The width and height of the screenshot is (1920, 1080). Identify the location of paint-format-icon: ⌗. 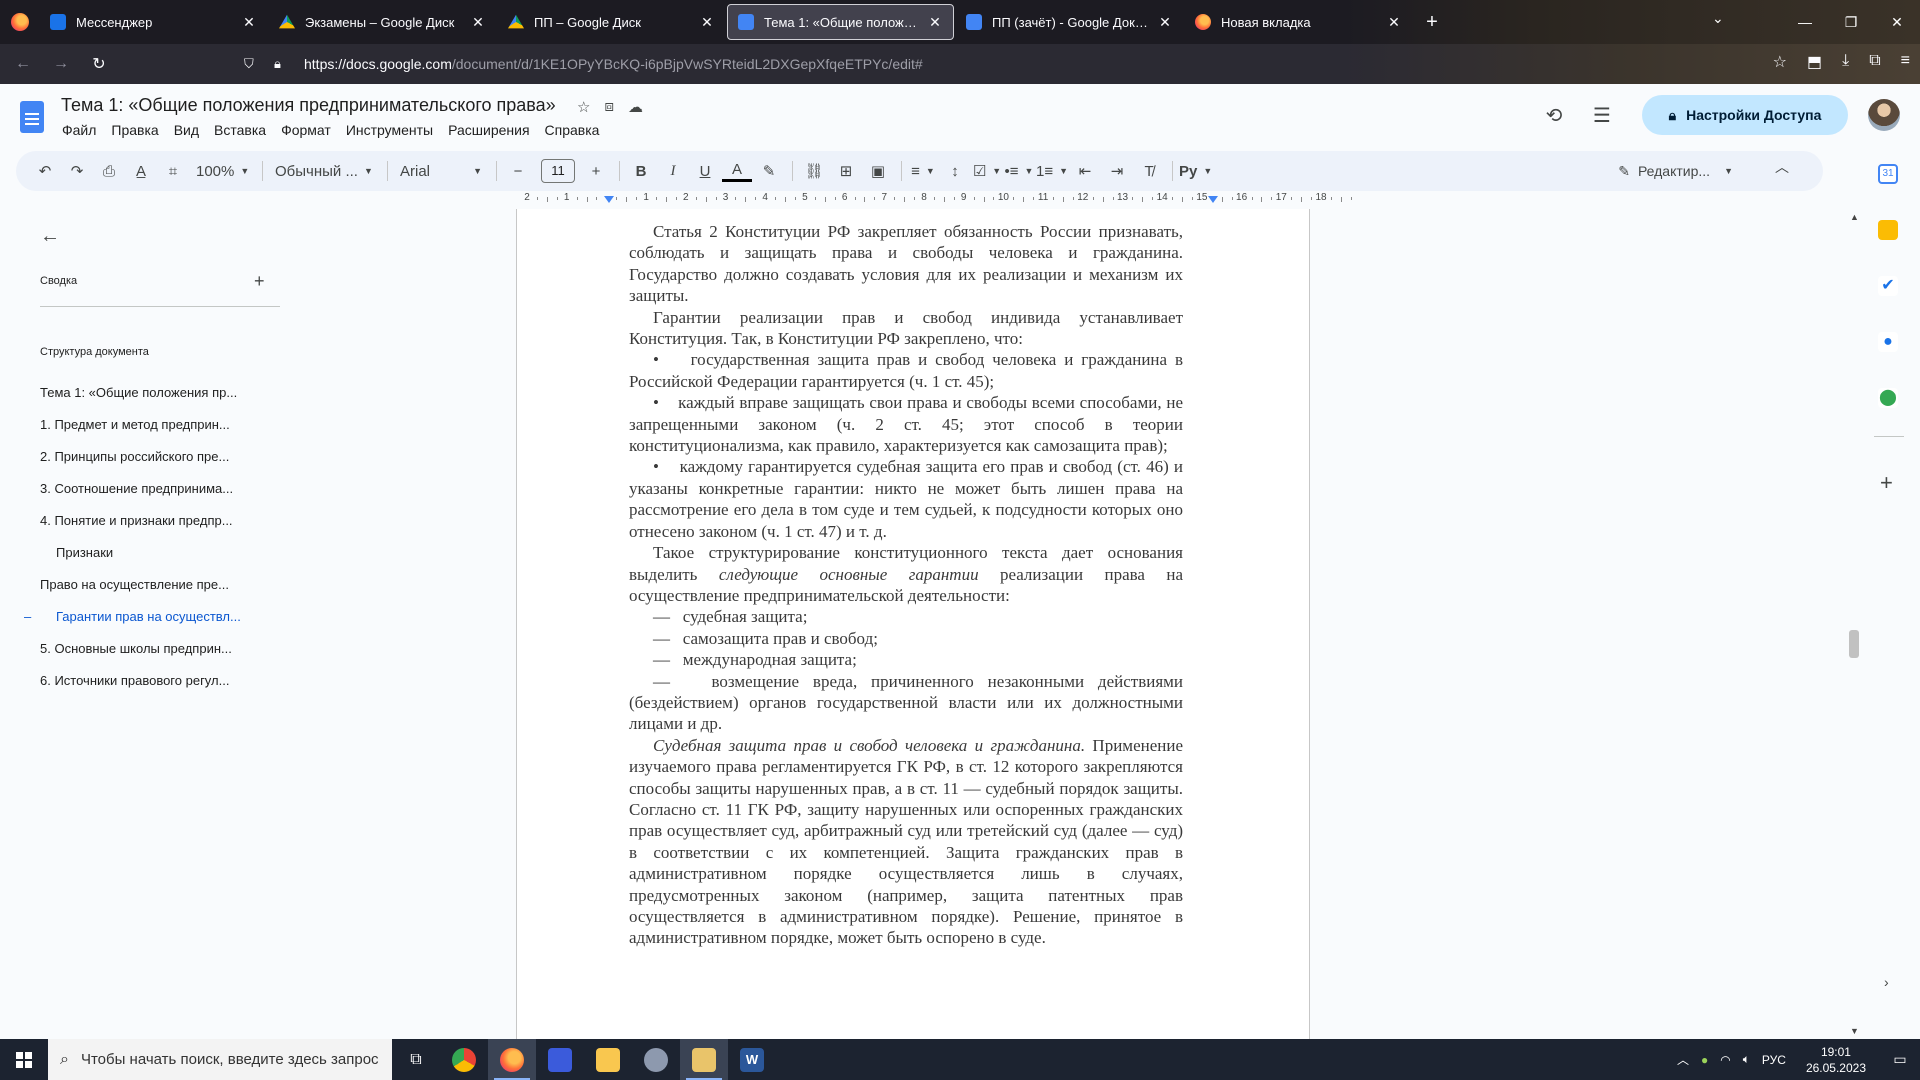
(173, 171).